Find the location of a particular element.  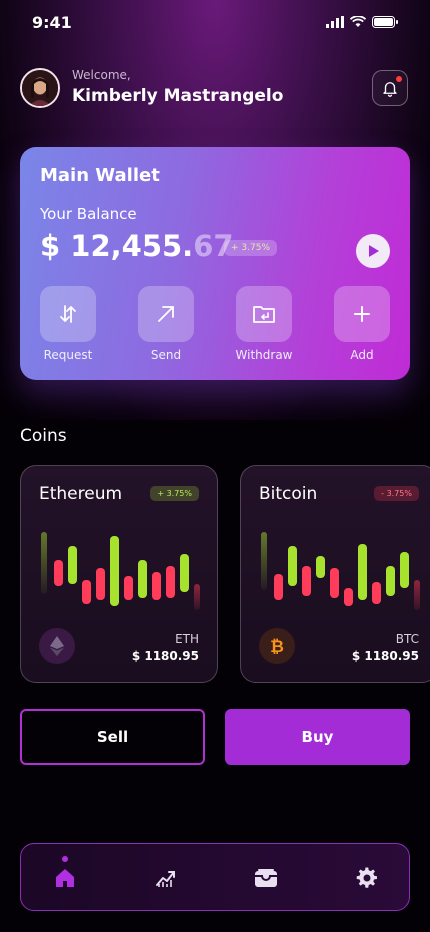

play-button is located at coordinates (373, 251).